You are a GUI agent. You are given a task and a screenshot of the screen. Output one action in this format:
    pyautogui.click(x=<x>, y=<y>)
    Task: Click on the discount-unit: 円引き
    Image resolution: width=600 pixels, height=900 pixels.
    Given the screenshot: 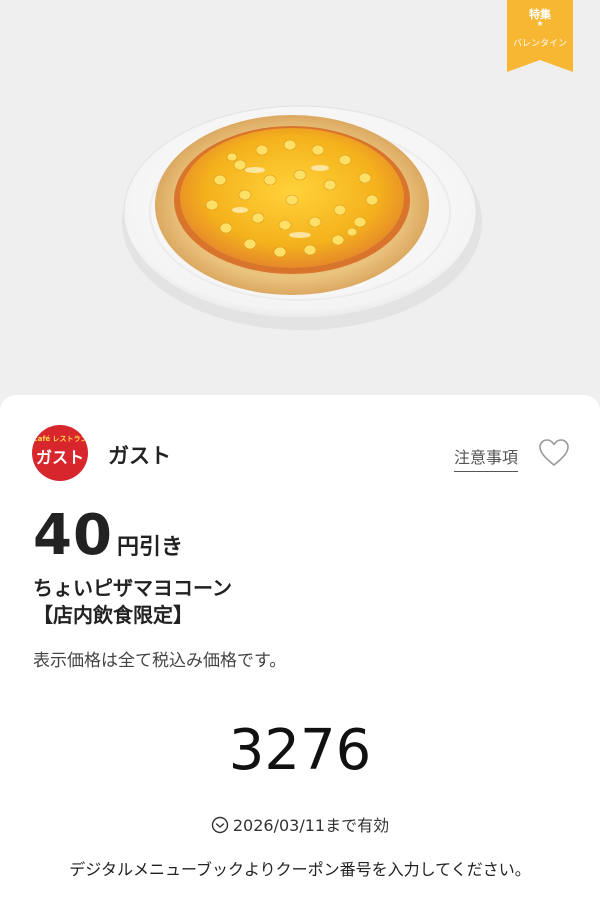 What is the action you would take?
    pyautogui.click(x=149, y=547)
    